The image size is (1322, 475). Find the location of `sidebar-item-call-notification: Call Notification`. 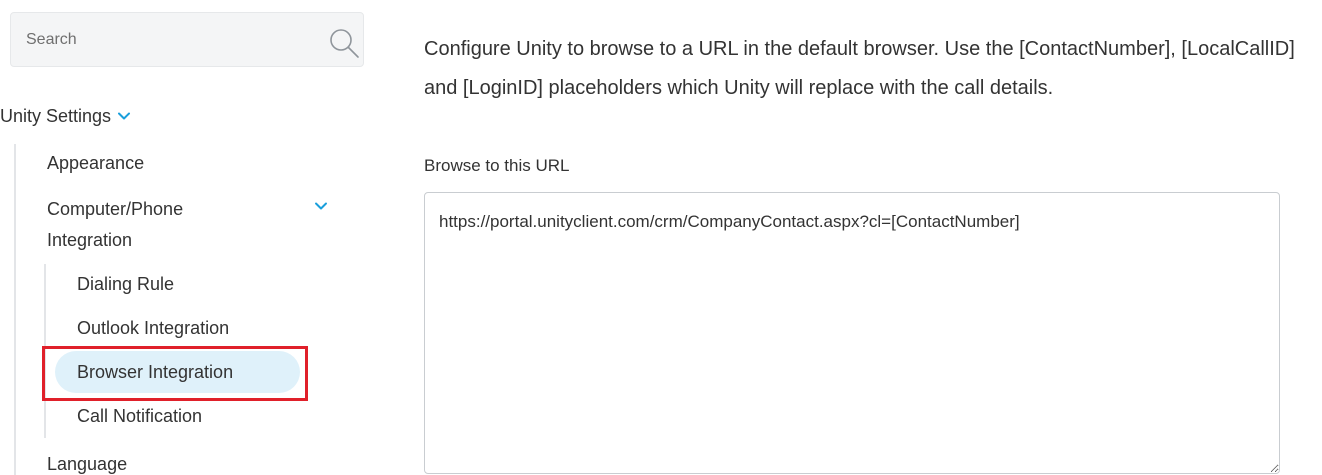

sidebar-item-call-notification: Call Notification is located at coordinates (139, 416).